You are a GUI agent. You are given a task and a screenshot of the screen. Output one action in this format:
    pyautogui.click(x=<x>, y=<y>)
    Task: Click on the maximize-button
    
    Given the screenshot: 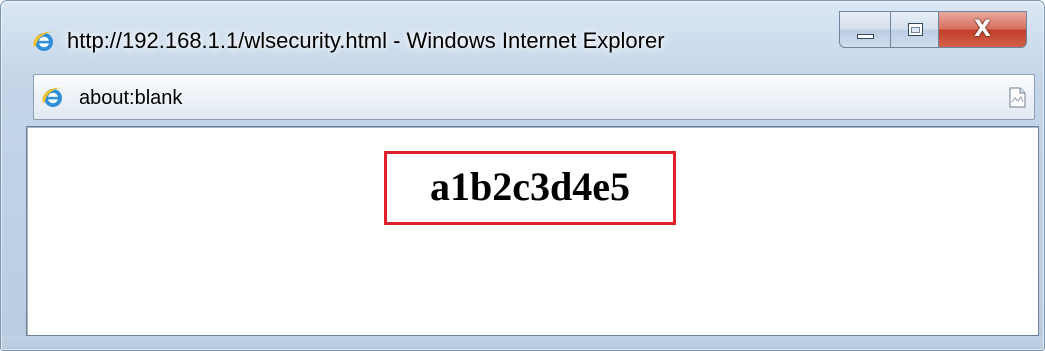 What is the action you would take?
    pyautogui.click(x=914, y=29)
    